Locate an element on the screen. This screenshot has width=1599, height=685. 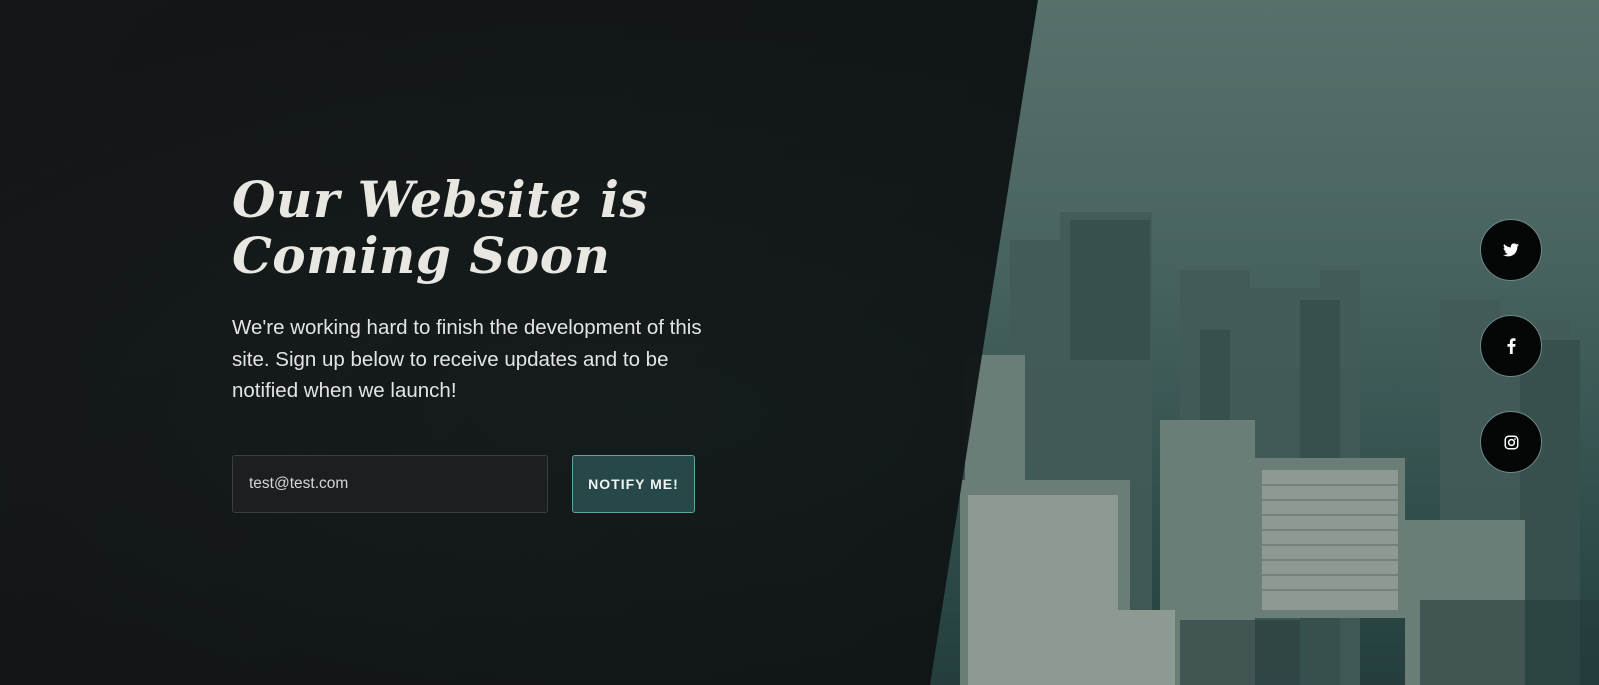
social-links is located at coordinates (1511, 363).